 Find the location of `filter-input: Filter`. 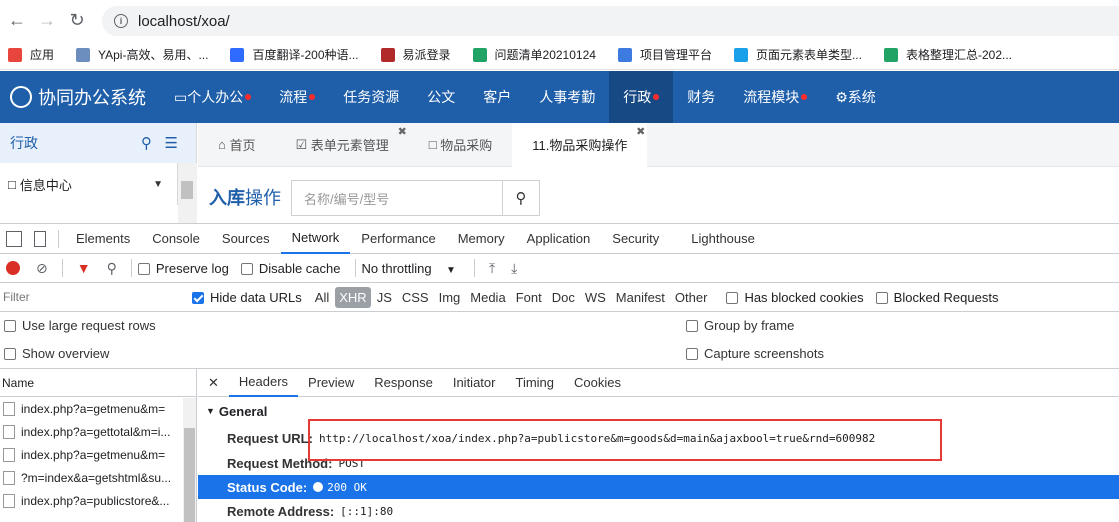

filter-input: Filter is located at coordinates (90, 297).